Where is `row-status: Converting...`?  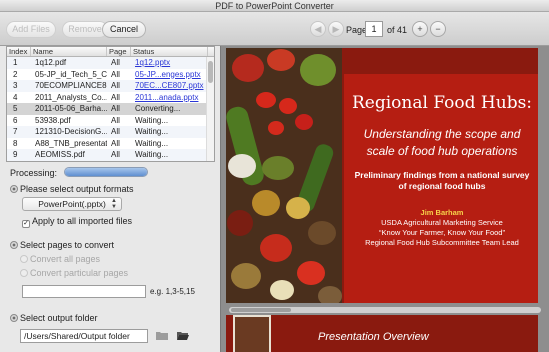 row-status: Converting... is located at coordinates (158, 108).